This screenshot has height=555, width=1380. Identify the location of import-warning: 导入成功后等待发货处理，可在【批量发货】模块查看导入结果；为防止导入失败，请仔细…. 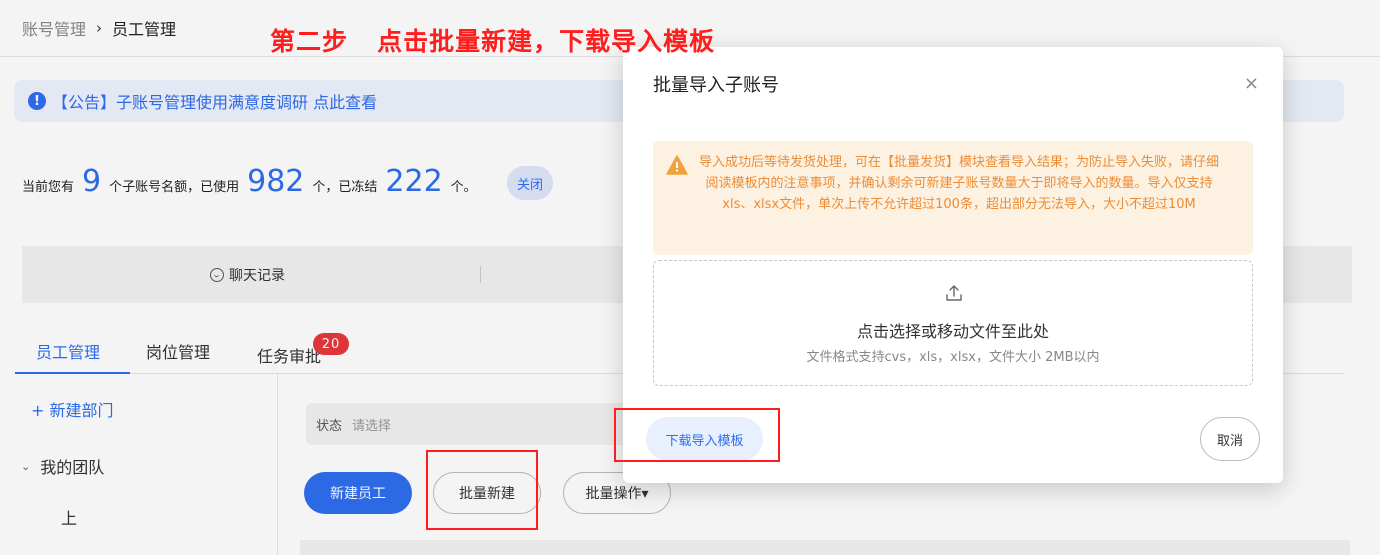
(953, 198).